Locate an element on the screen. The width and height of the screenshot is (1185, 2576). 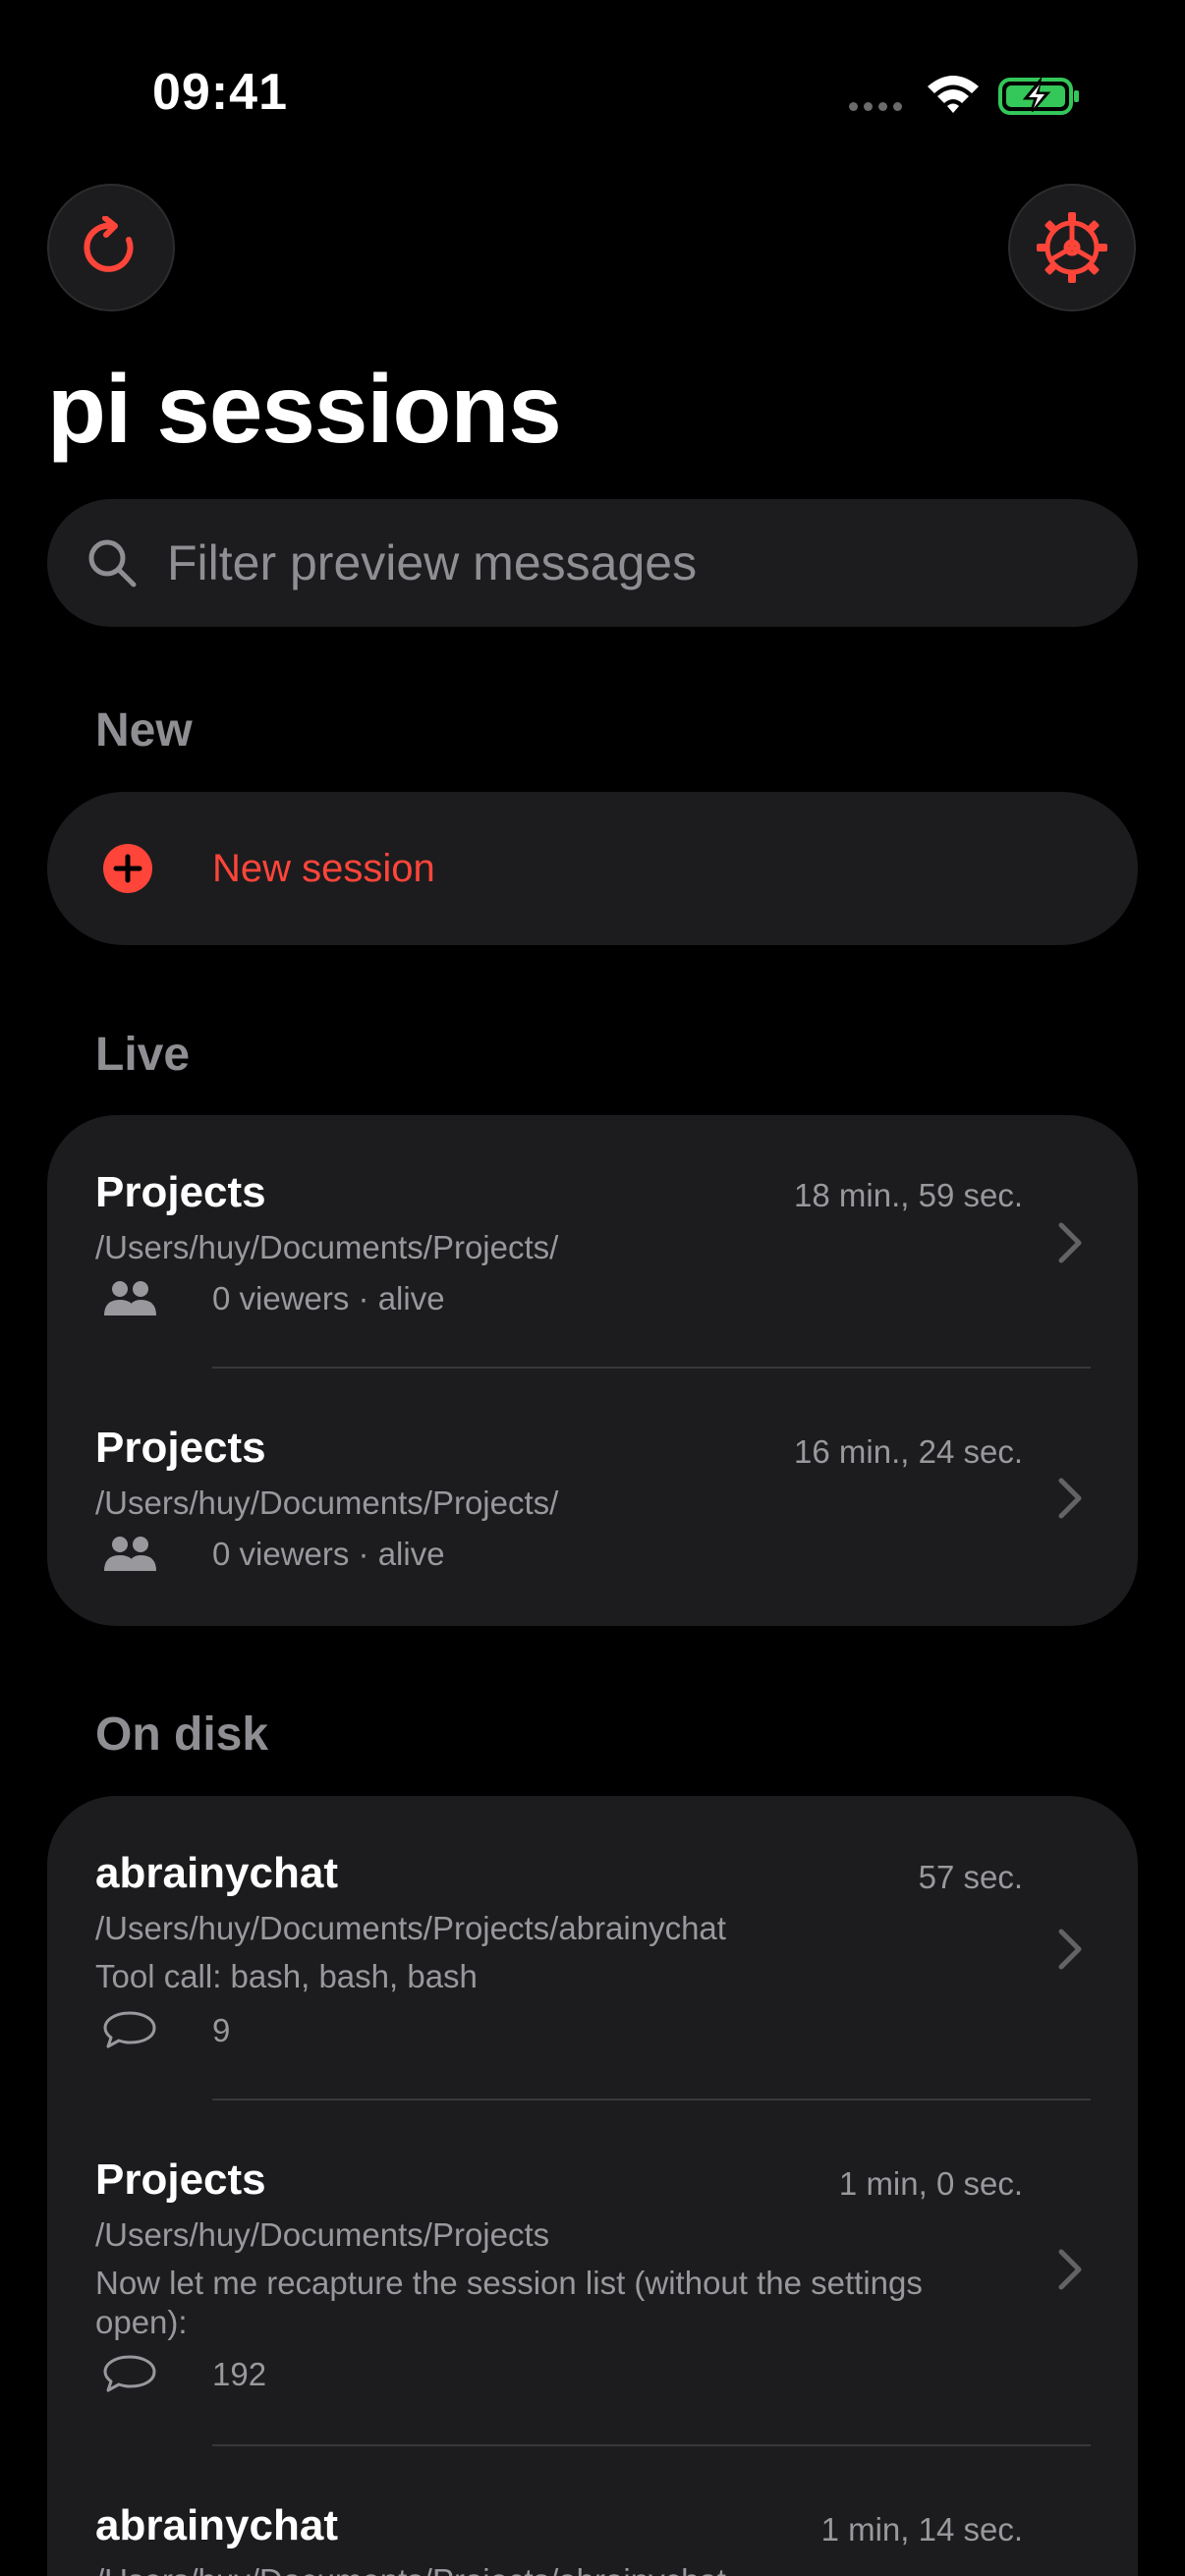
section-header-on-disk: On disk is located at coordinates (182, 1734).